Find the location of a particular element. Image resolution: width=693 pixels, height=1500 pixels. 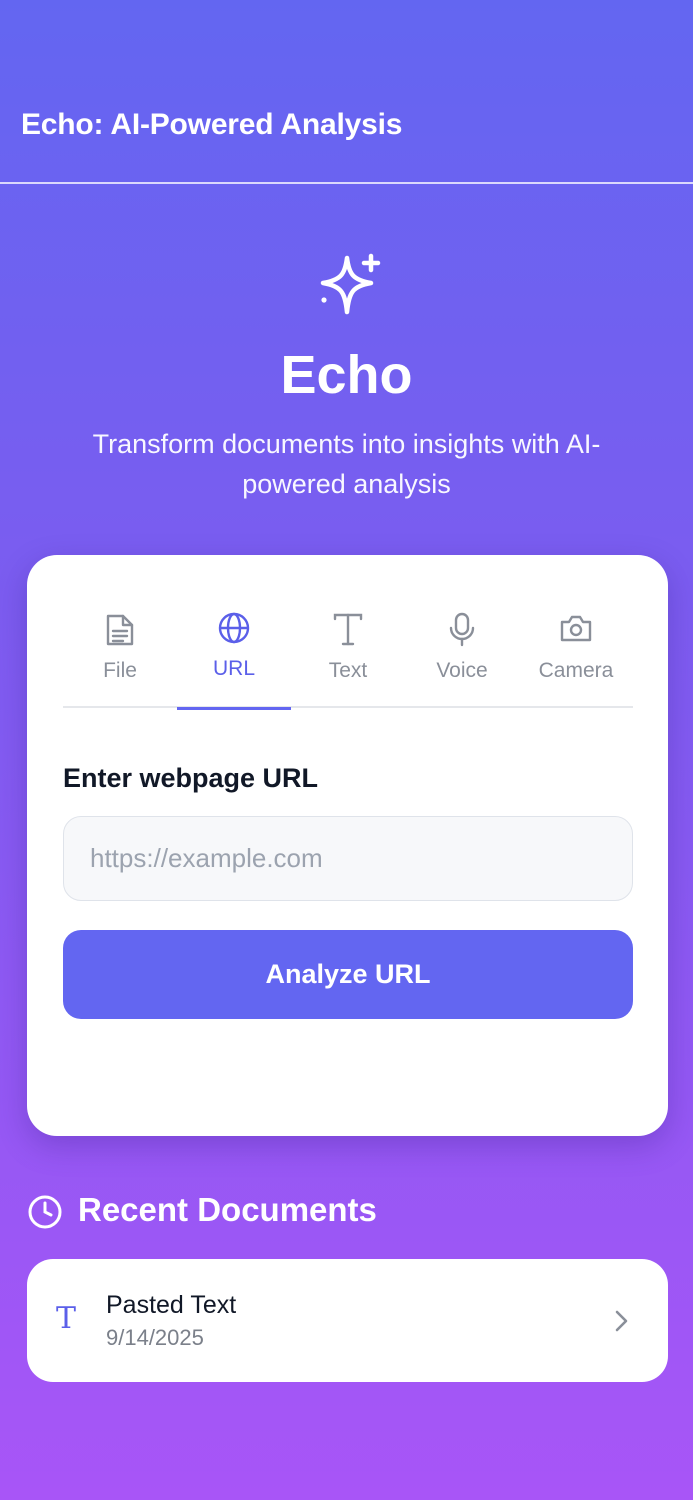

file-icon is located at coordinates (120, 630).